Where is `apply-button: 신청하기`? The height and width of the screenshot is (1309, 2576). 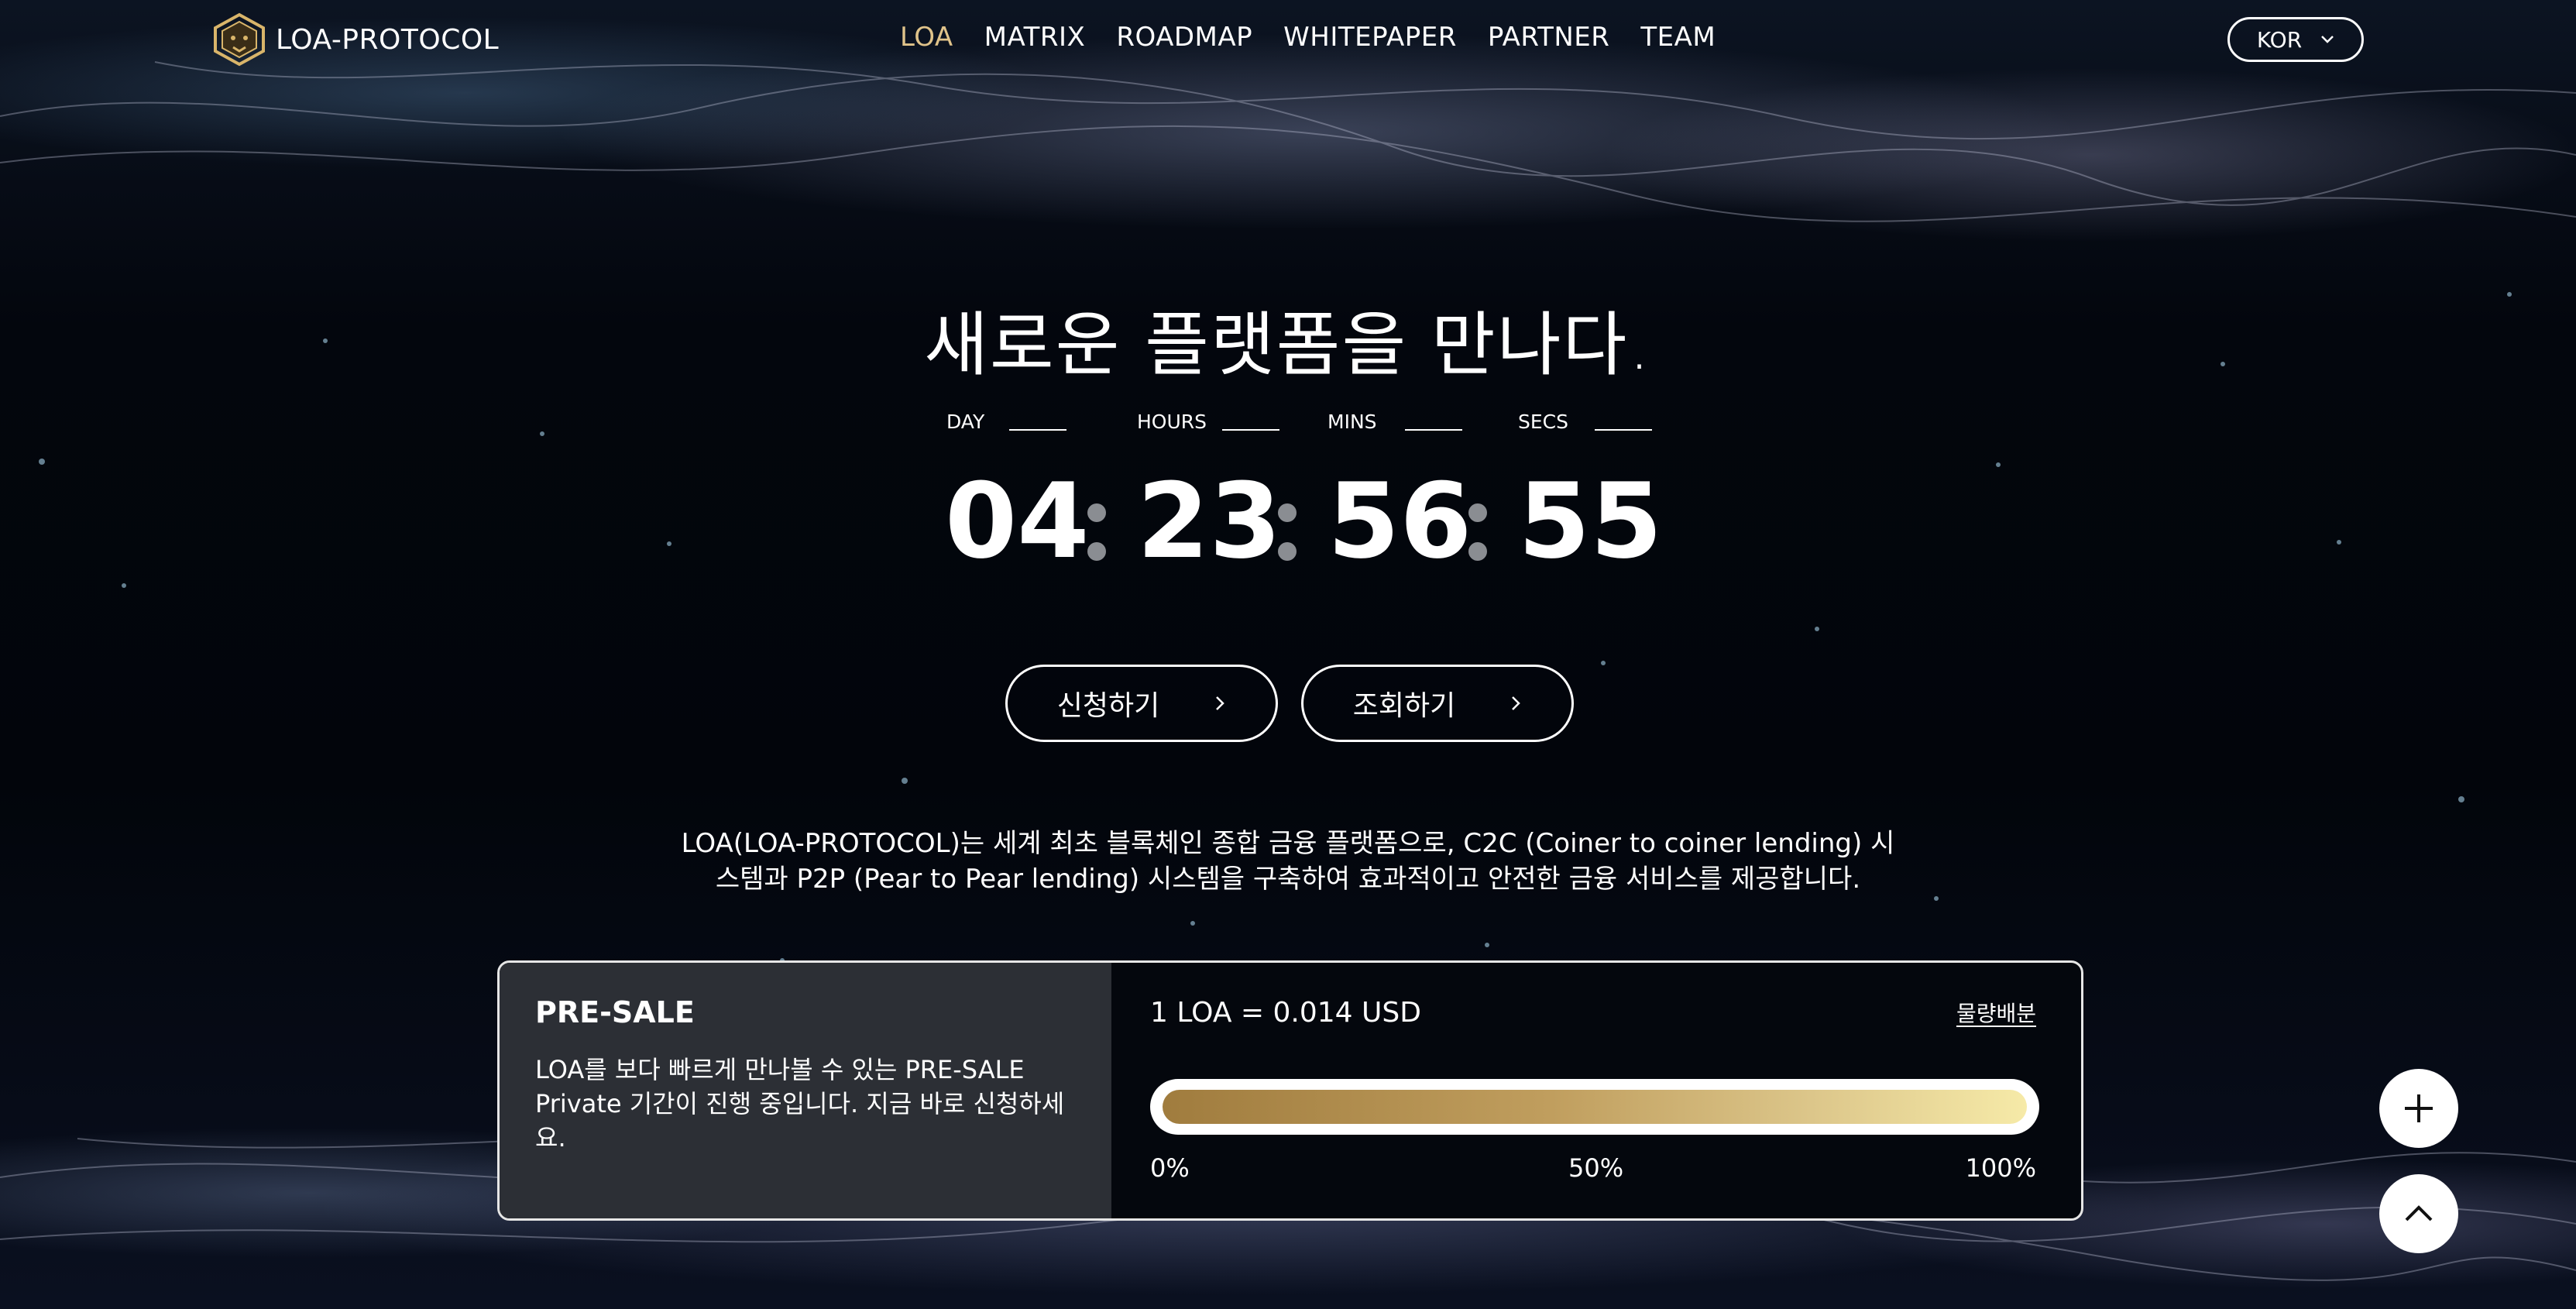
apply-button: 신청하기 is located at coordinates (1141, 703).